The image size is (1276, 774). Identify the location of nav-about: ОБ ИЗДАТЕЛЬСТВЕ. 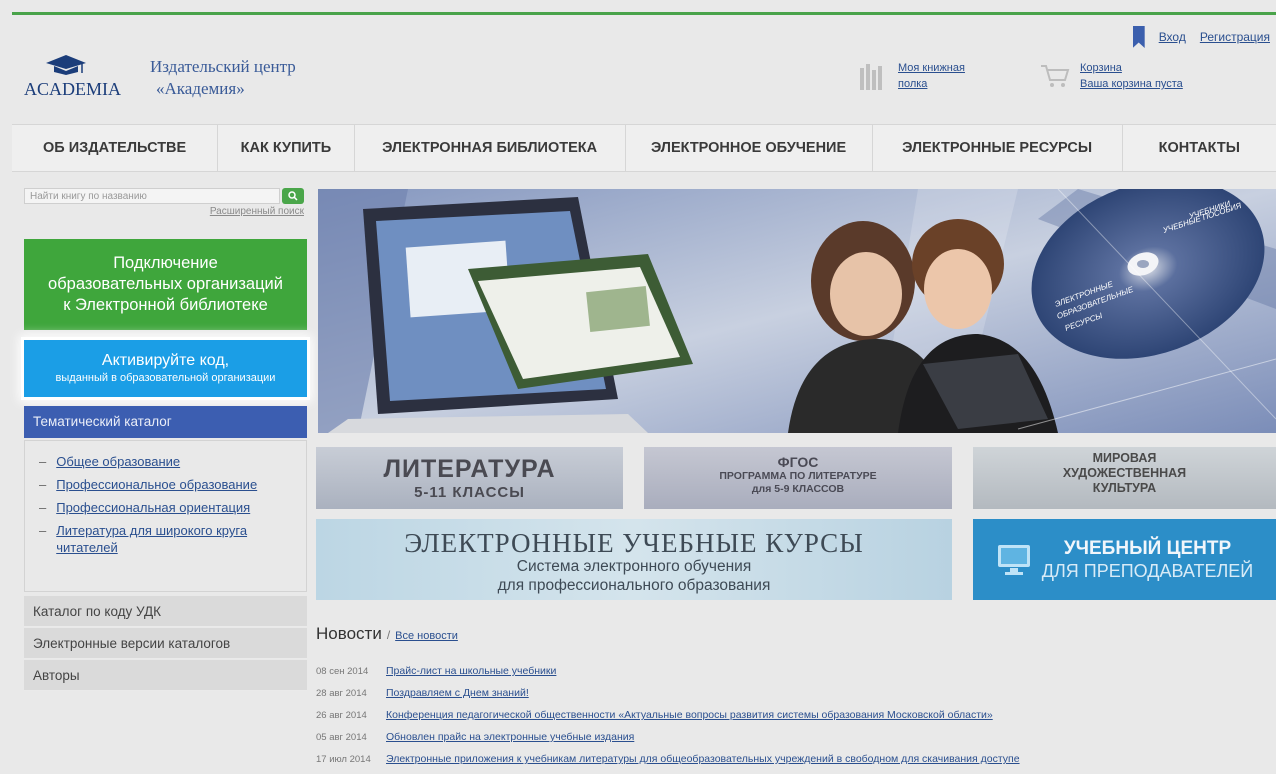
(115, 148).